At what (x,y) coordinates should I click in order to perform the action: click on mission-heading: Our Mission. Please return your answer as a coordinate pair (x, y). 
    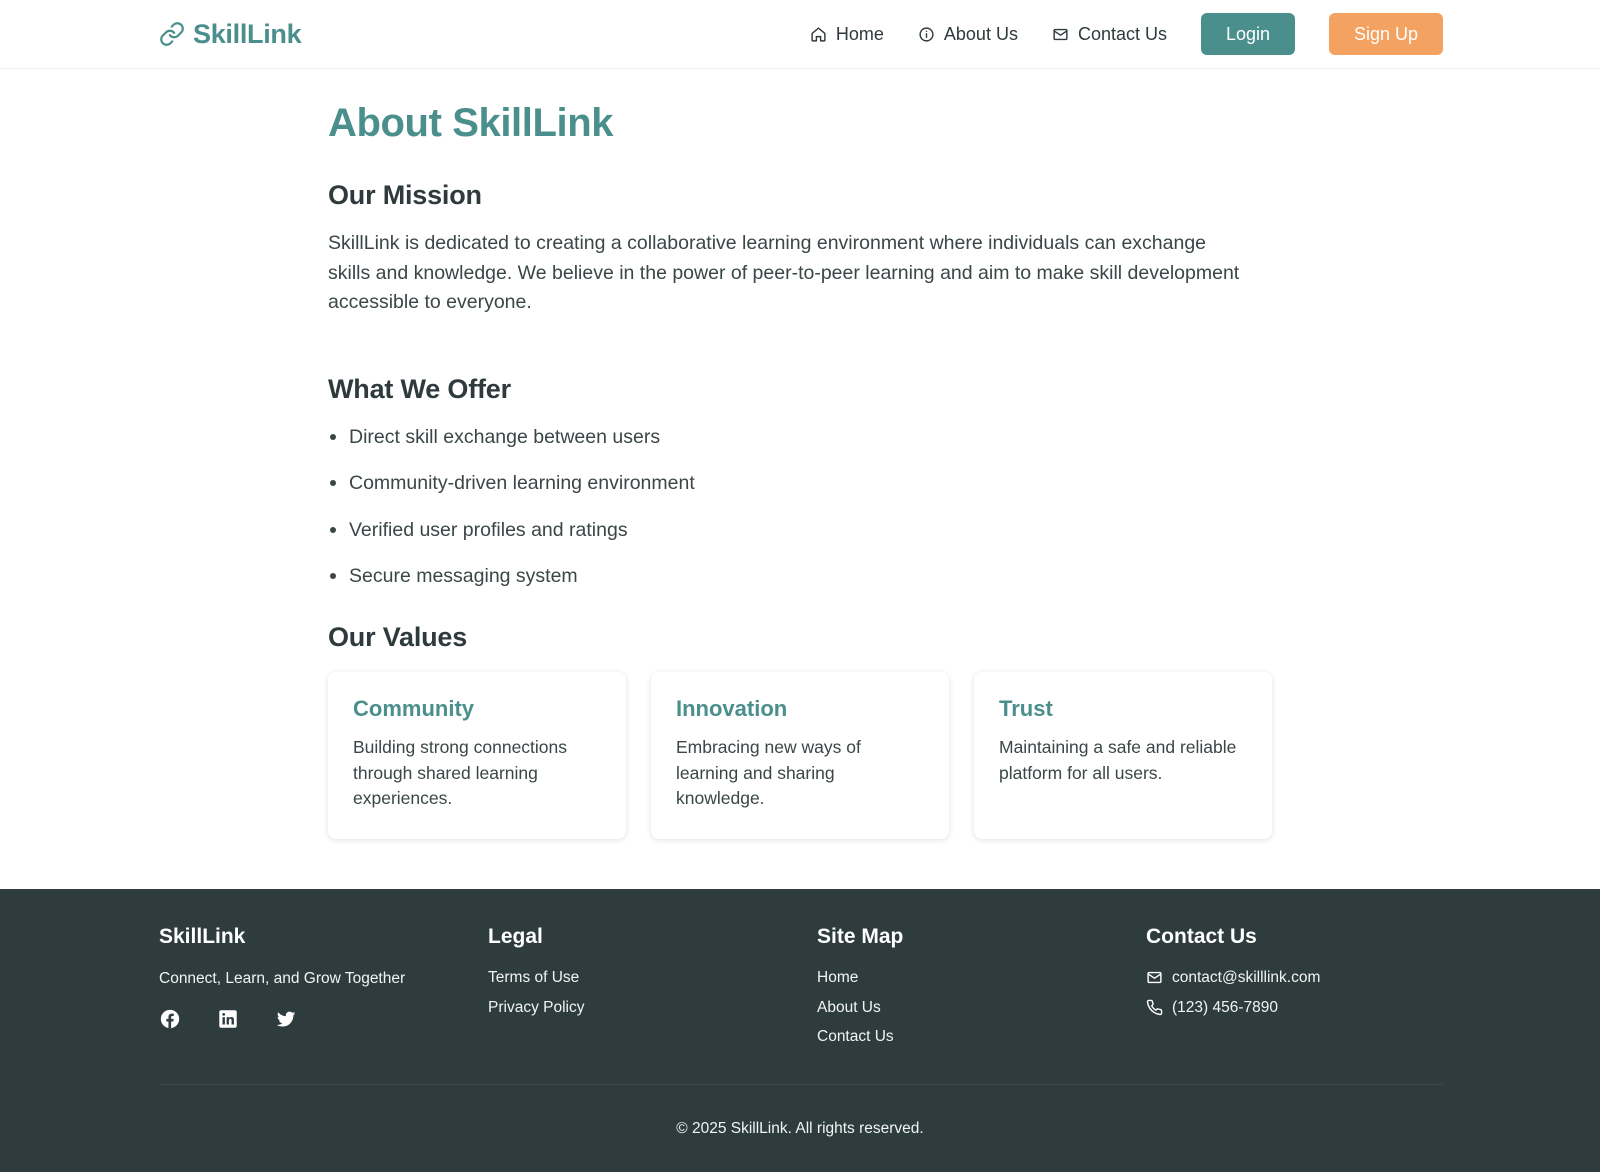
    Looking at the image, I should click on (405, 195).